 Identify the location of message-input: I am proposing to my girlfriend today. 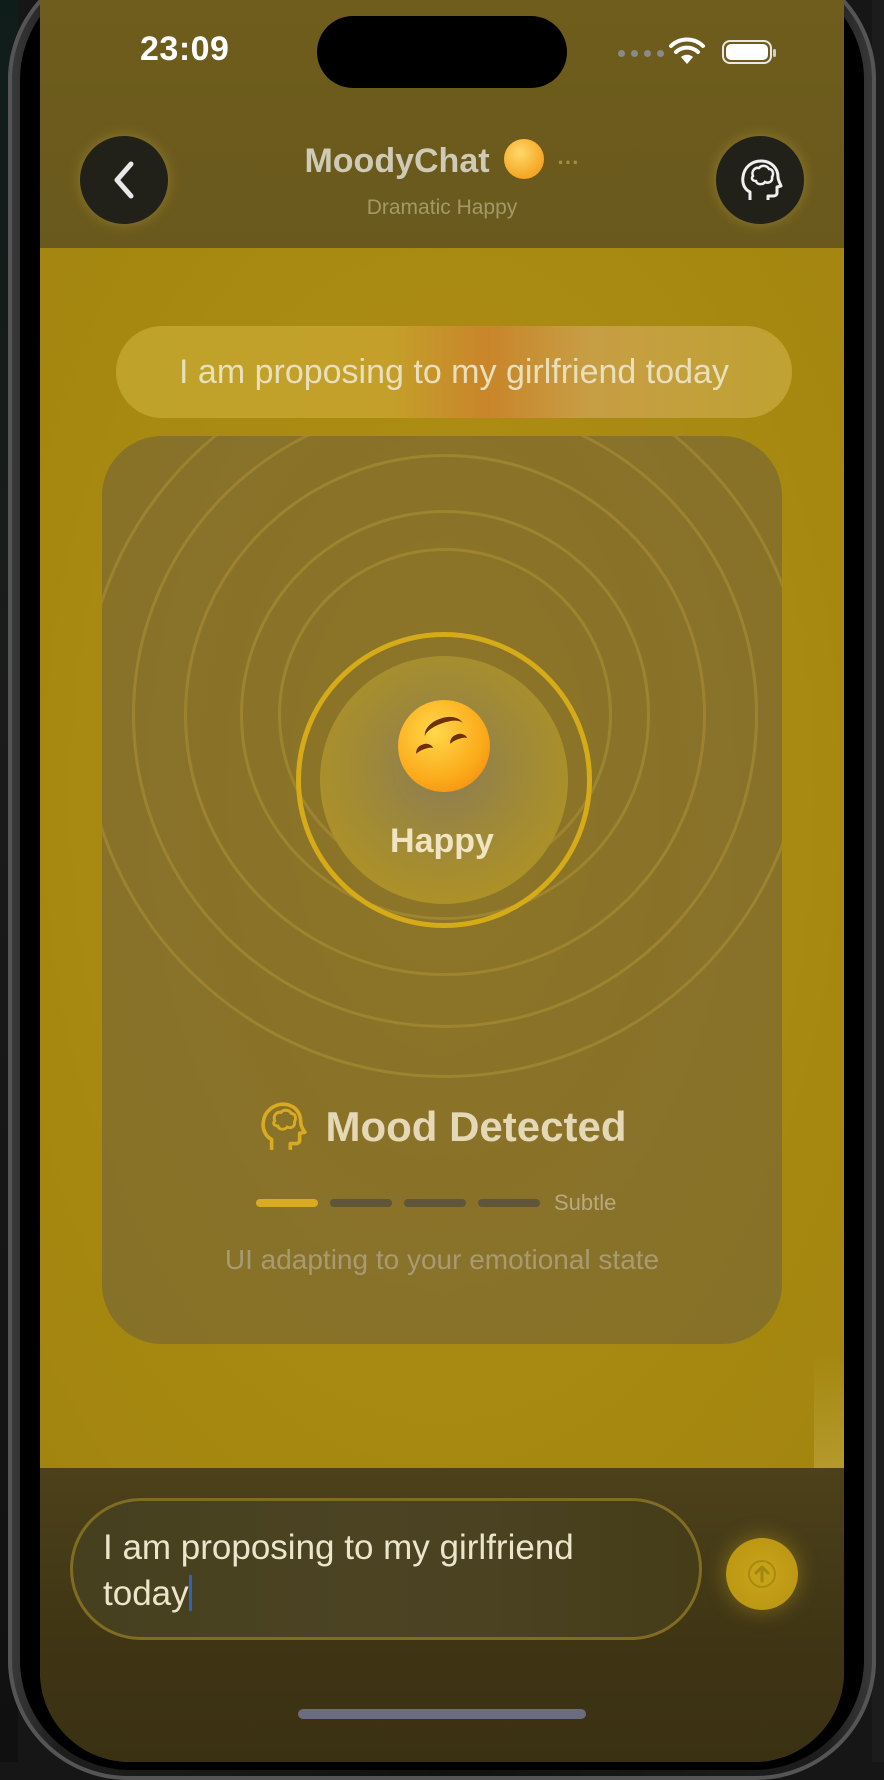
(386, 1569).